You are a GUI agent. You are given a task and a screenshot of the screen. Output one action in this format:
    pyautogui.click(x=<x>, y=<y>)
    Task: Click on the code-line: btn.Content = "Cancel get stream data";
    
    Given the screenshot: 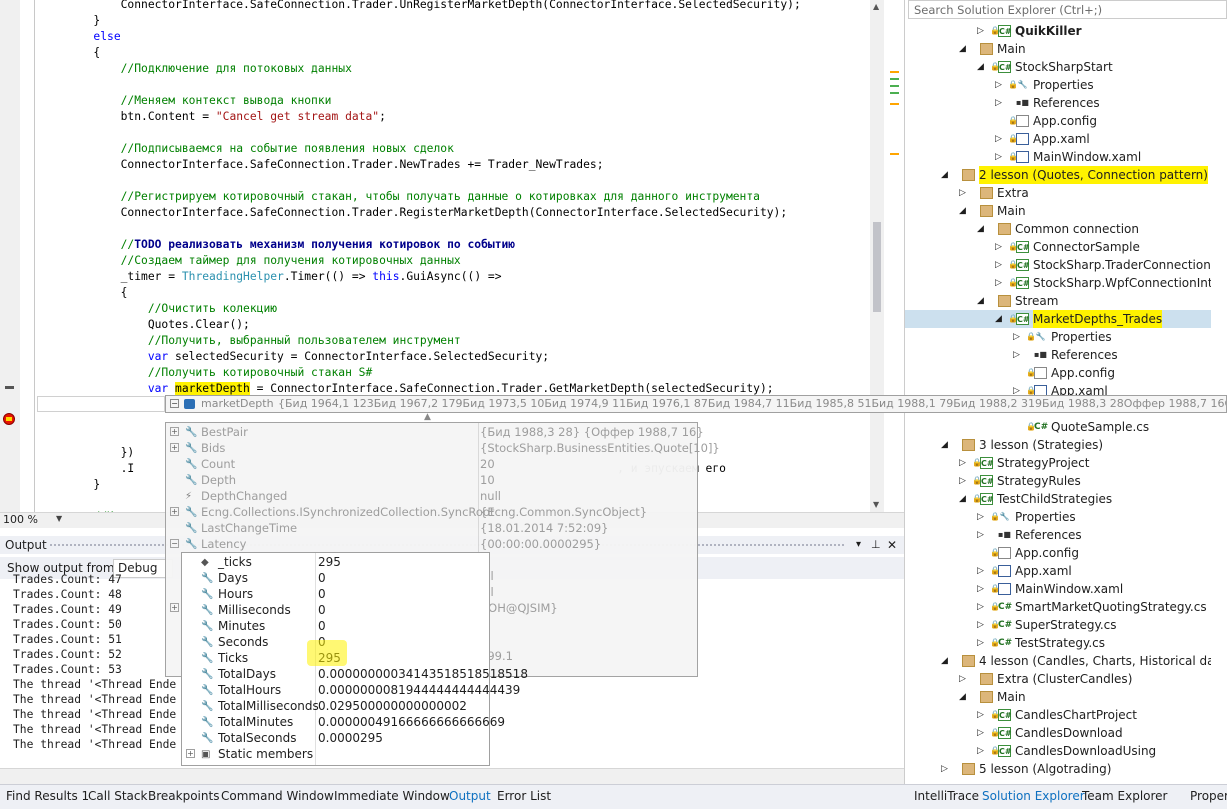 What is the action you would take?
    pyautogui.click(x=212, y=117)
    